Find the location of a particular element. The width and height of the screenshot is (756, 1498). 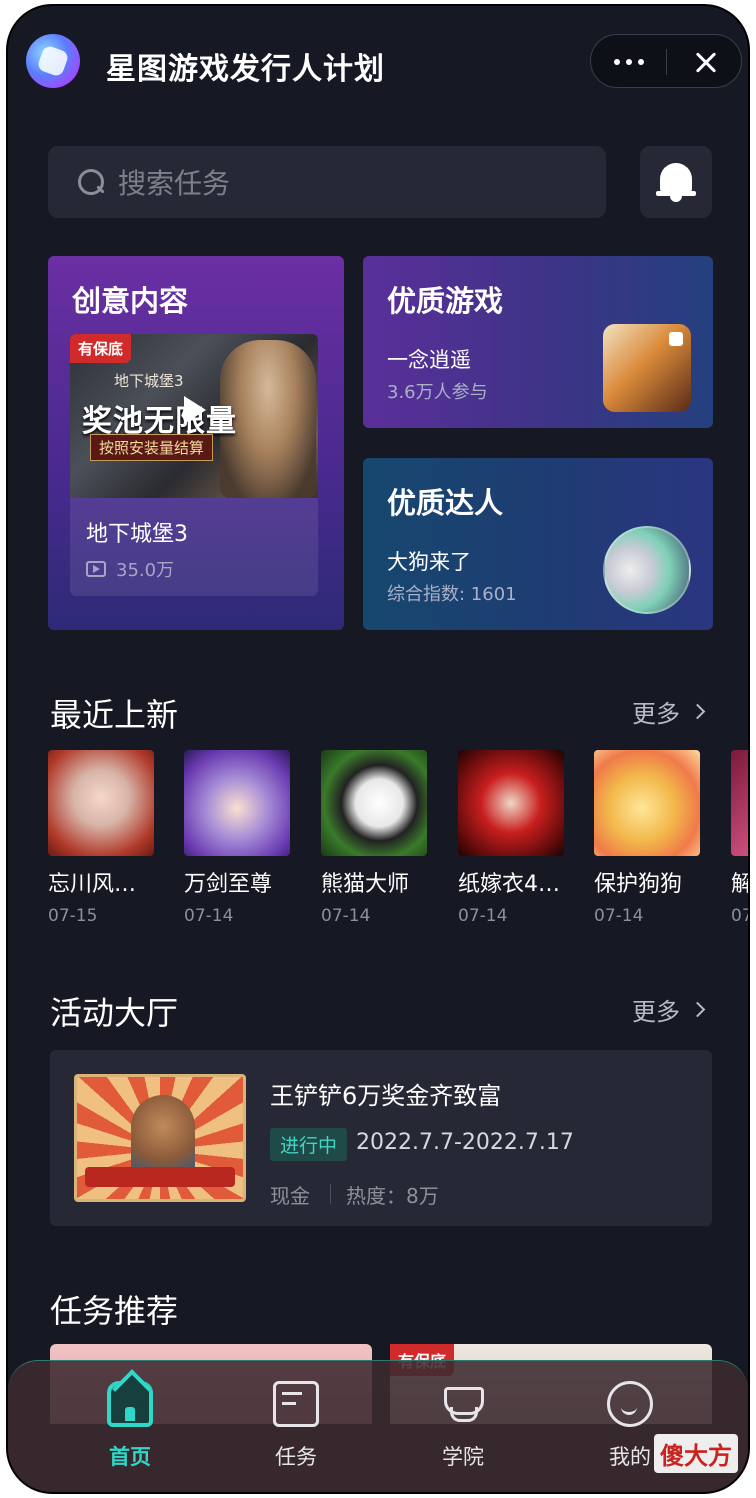

search-bar: 搜索任务 is located at coordinates (327, 182).